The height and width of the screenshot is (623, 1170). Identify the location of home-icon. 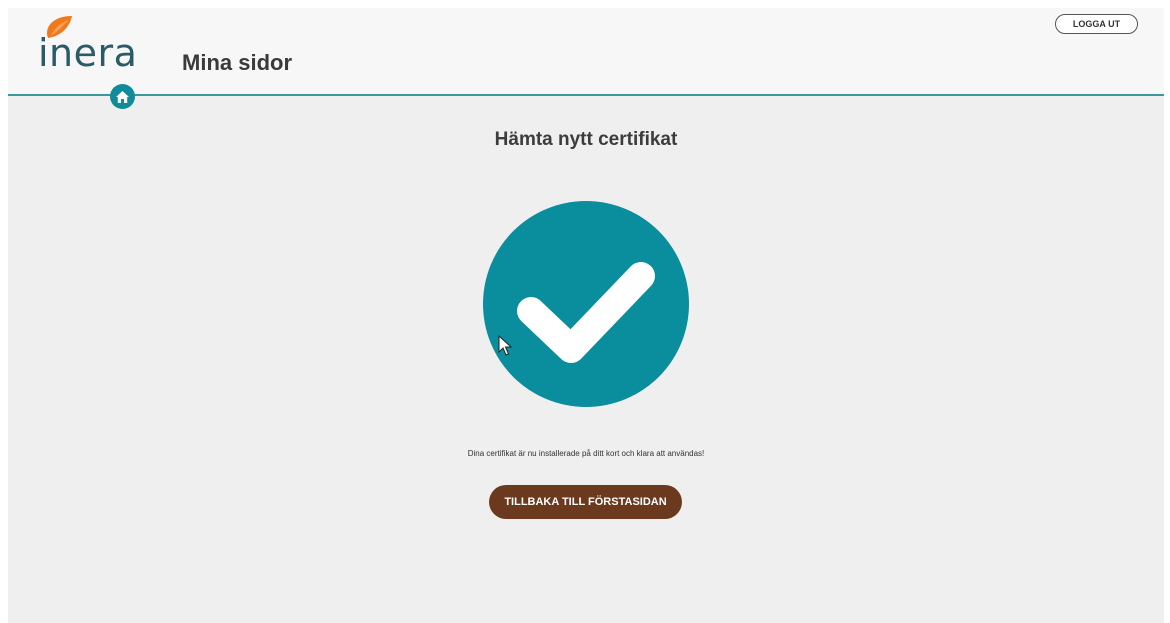
(122, 96).